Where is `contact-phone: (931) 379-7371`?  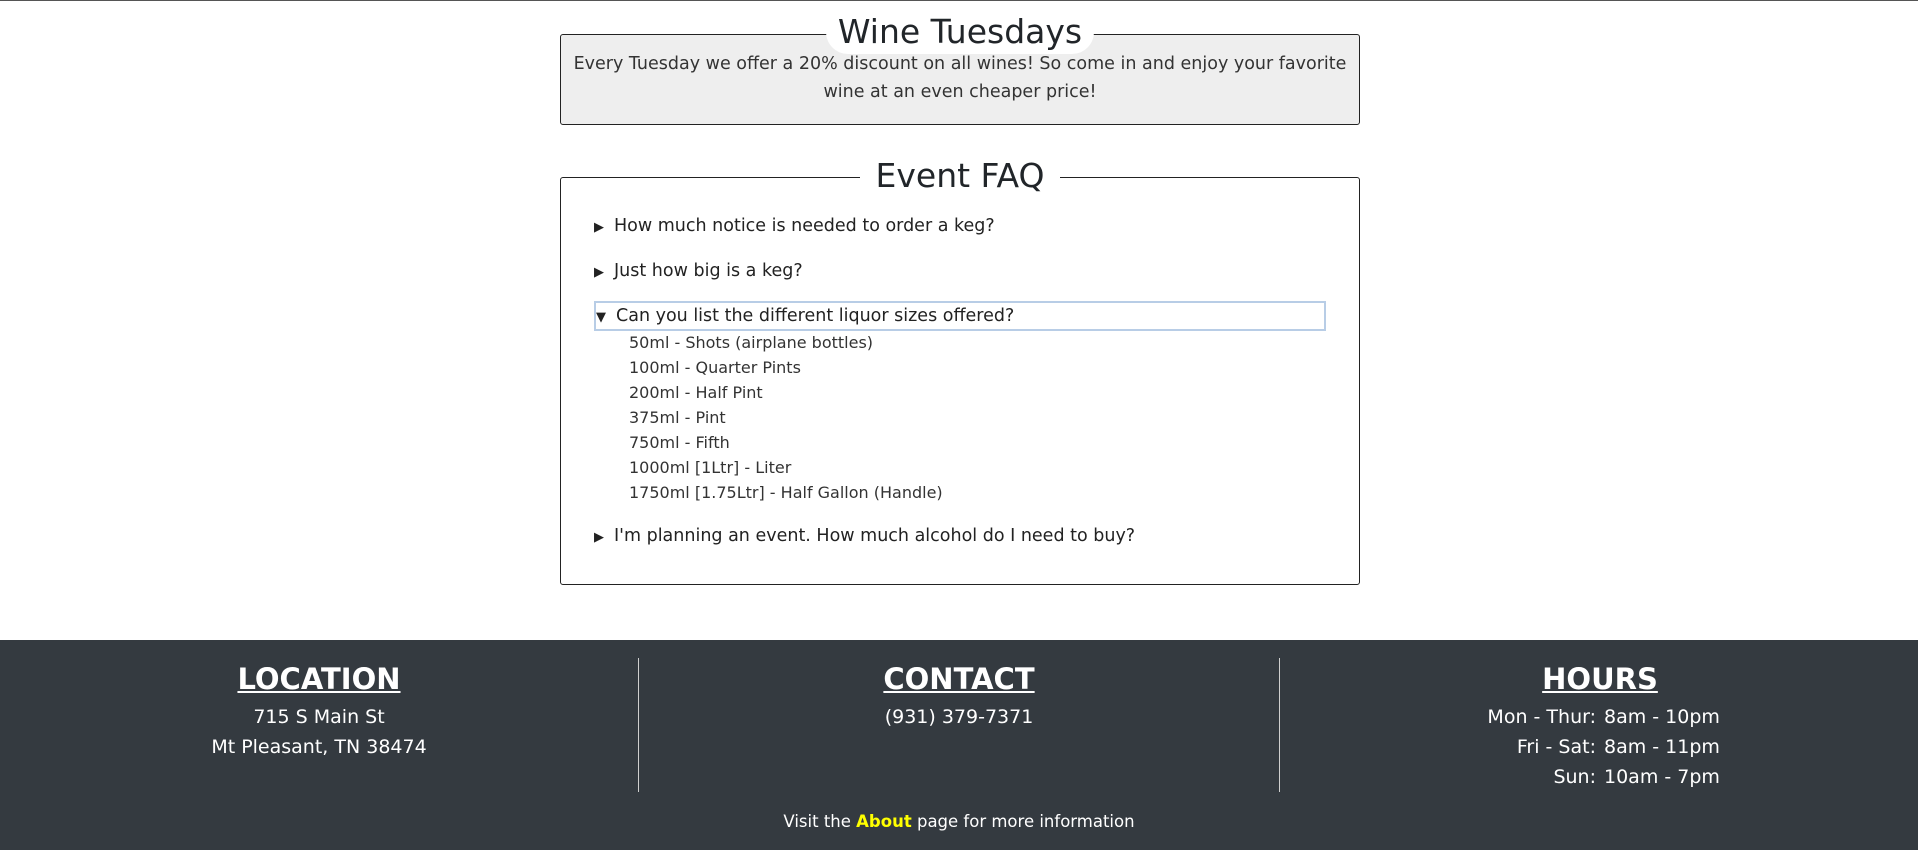 contact-phone: (931) 379-7371 is located at coordinates (959, 717).